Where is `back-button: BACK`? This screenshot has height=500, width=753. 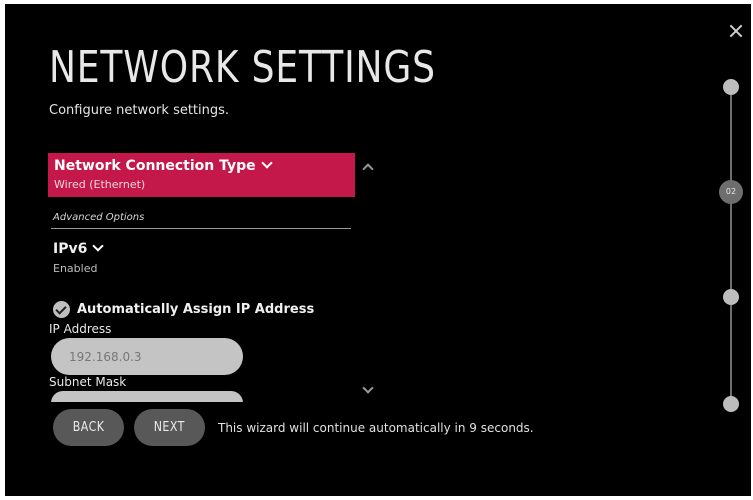
back-button: BACK is located at coordinates (88, 427).